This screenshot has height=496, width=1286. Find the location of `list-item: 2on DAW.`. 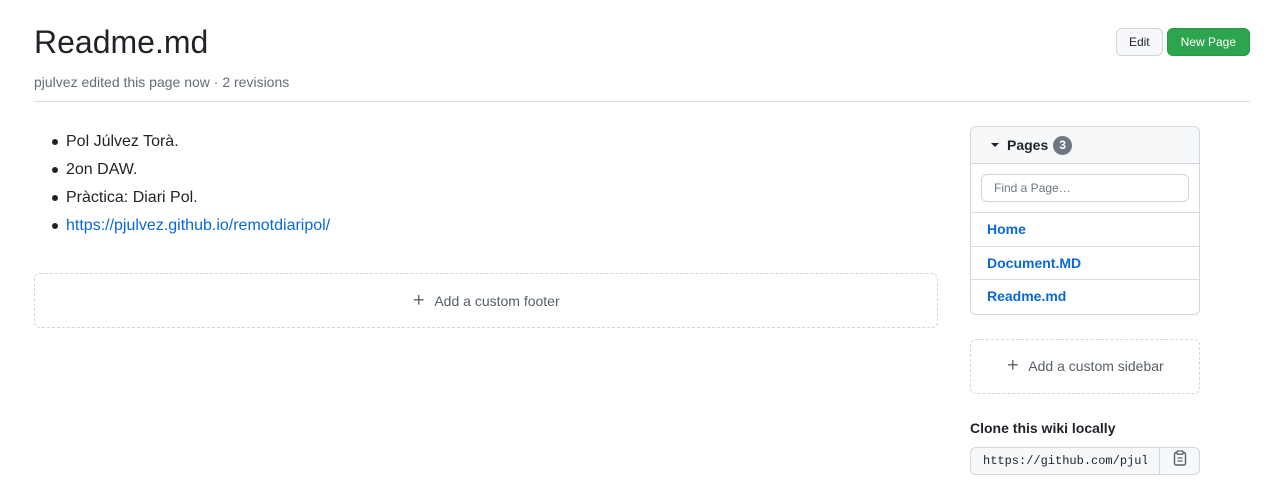

list-item: 2on DAW. is located at coordinates (486, 170).